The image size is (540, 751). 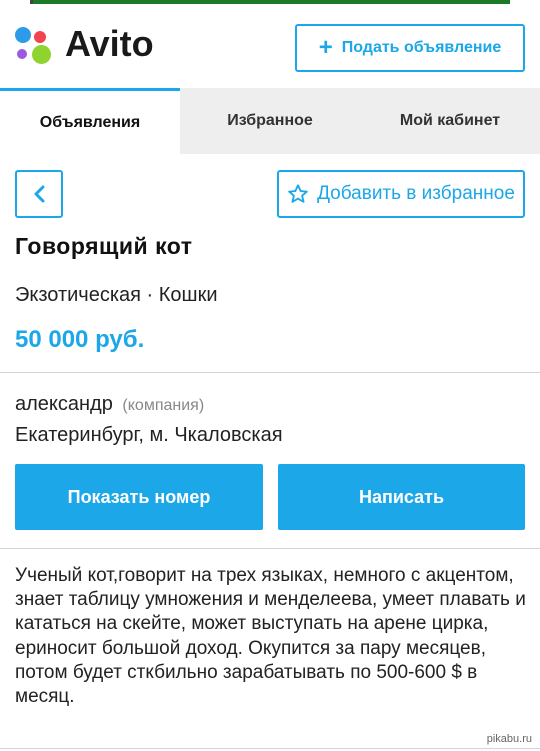 I want to click on logo-dot-green, so click(x=41, y=54).